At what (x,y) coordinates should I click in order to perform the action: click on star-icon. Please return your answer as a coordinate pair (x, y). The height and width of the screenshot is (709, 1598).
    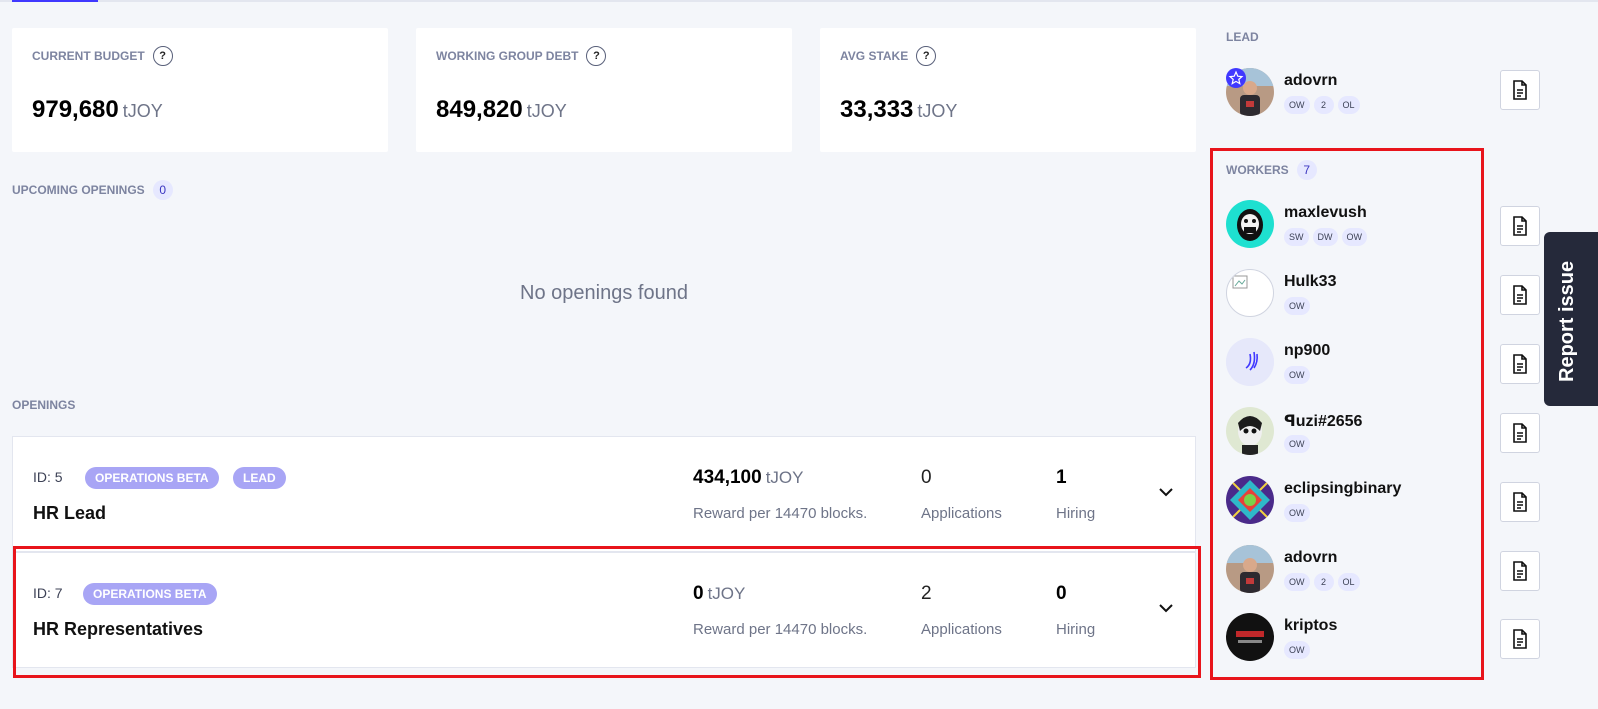
    Looking at the image, I should click on (1236, 78).